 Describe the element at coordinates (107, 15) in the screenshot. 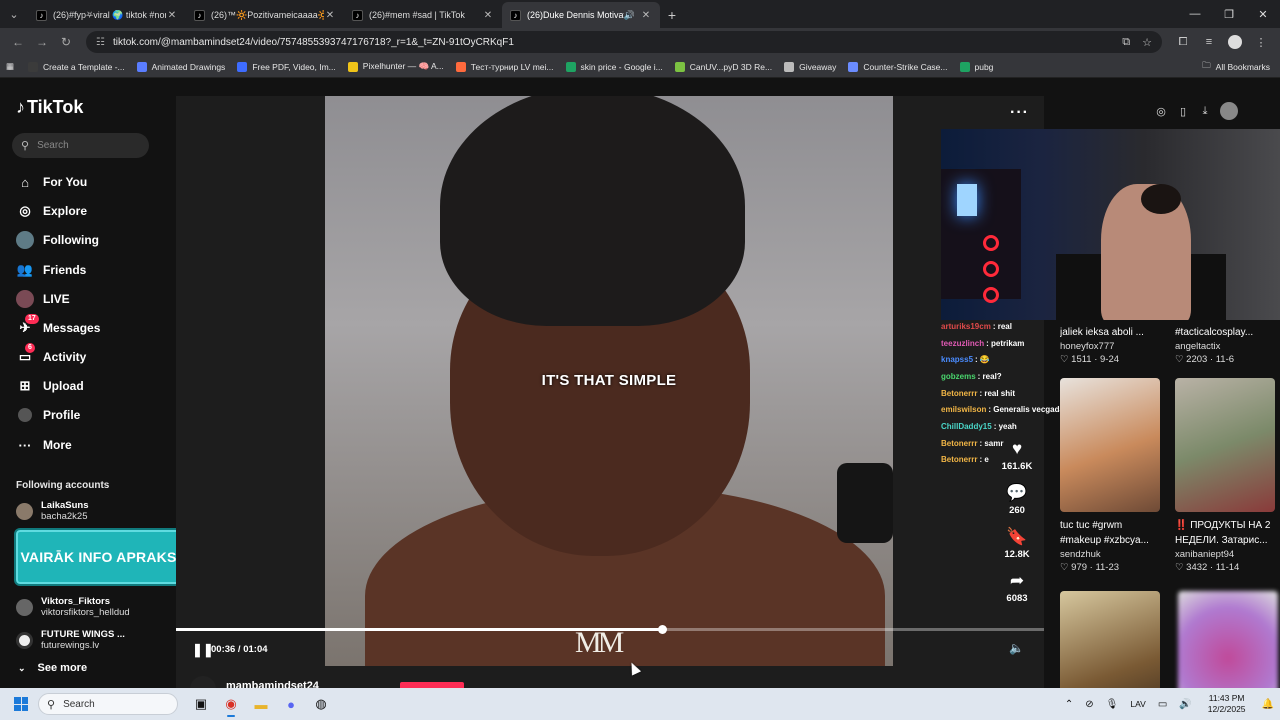

I see `browser-tab: ♪ (26)#fyp⛧viral 🌍 tiktok #northe ✕` at that location.